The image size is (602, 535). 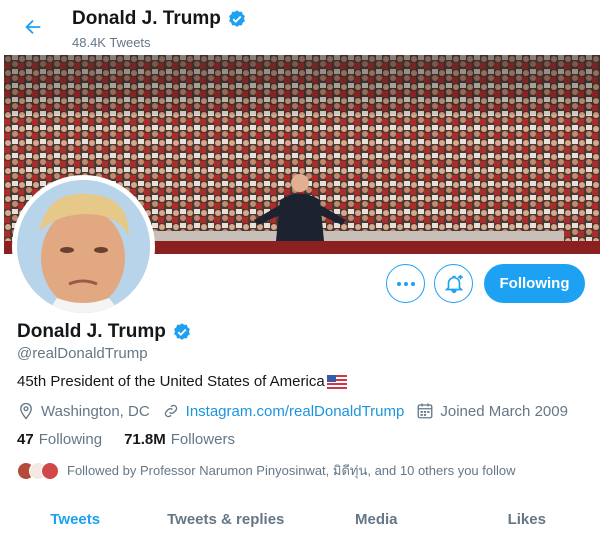 I want to click on website-link: Instagram.com/realDonaldTrump, so click(x=295, y=411).